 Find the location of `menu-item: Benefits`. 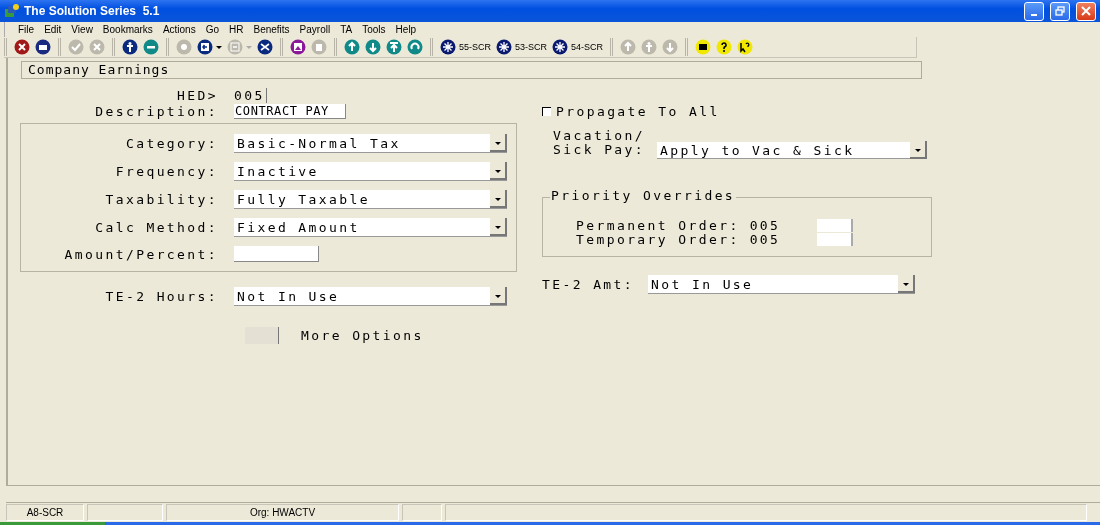

menu-item: Benefits is located at coordinates (271, 29).